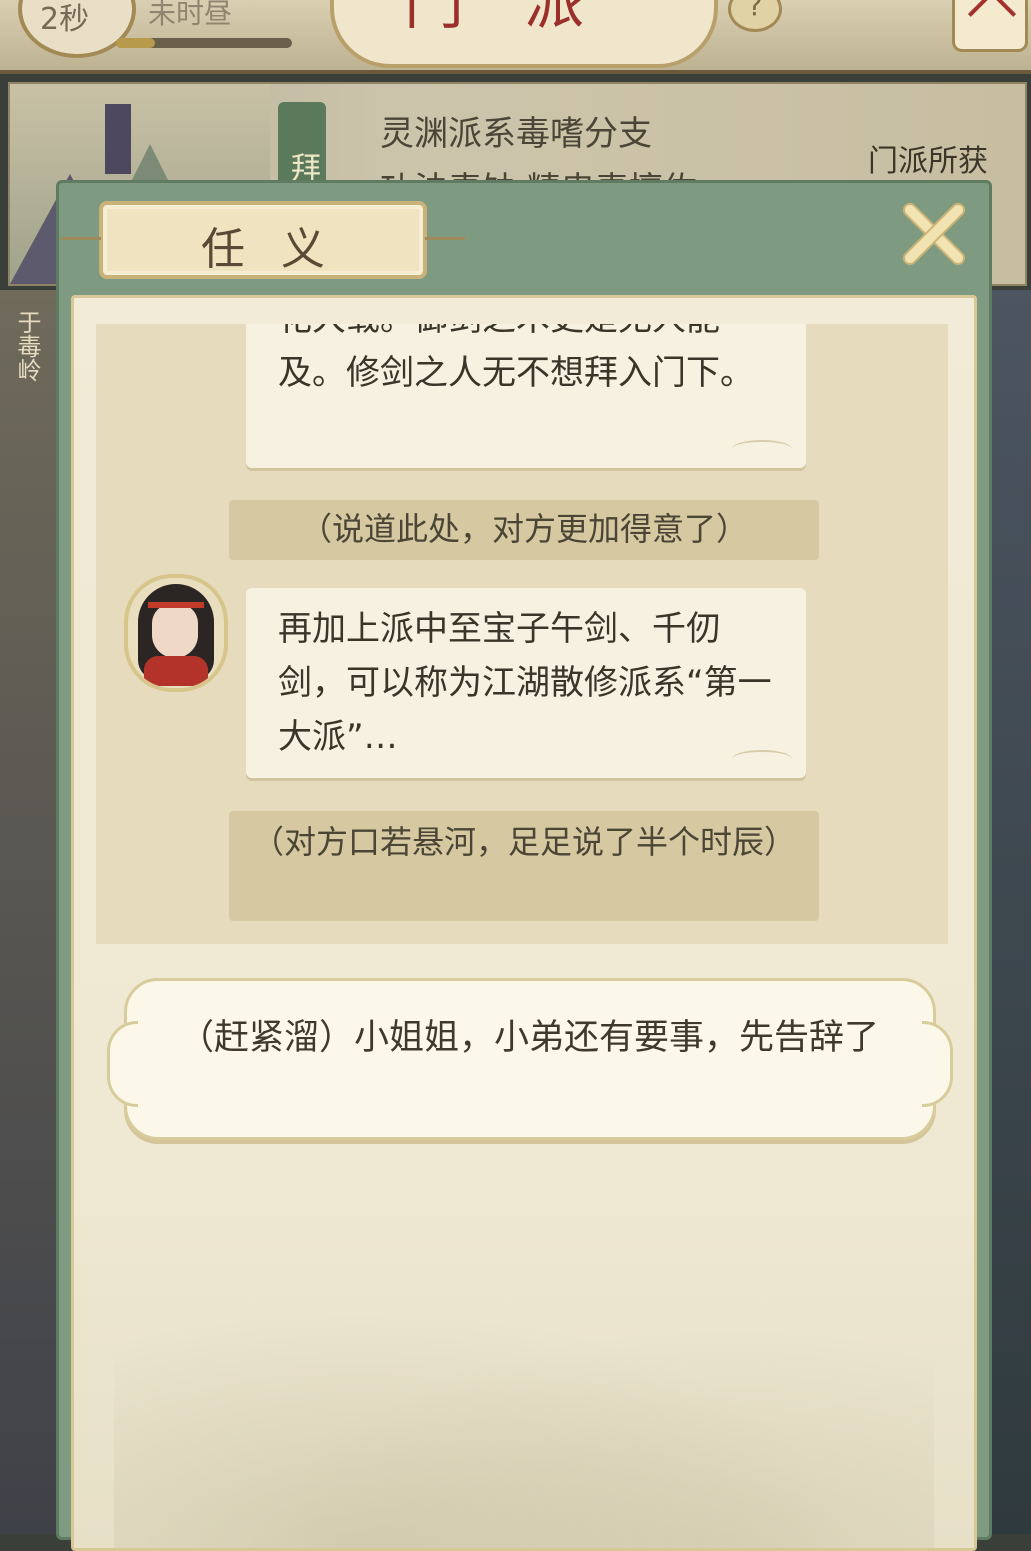 This screenshot has height=1551, width=1031. What do you see at coordinates (190, 15) in the screenshot?
I see `game-time: 未时昼` at bounding box center [190, 15].